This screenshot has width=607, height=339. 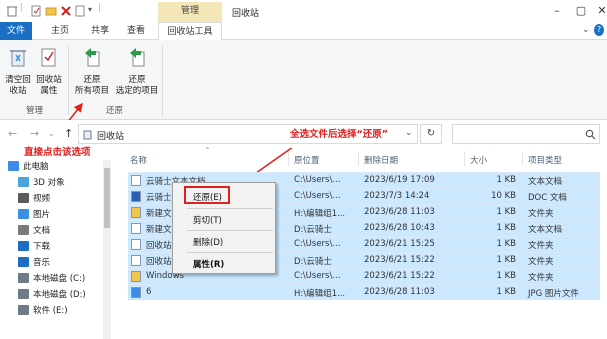 I want to click on nav-item-1: 3D 对象, so click(x=41, y=182).